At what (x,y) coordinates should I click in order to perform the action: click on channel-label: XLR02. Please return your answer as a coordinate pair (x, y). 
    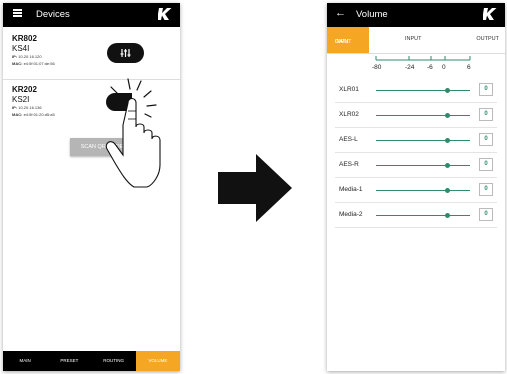
    Looking at the image, I should click on (349, 114).